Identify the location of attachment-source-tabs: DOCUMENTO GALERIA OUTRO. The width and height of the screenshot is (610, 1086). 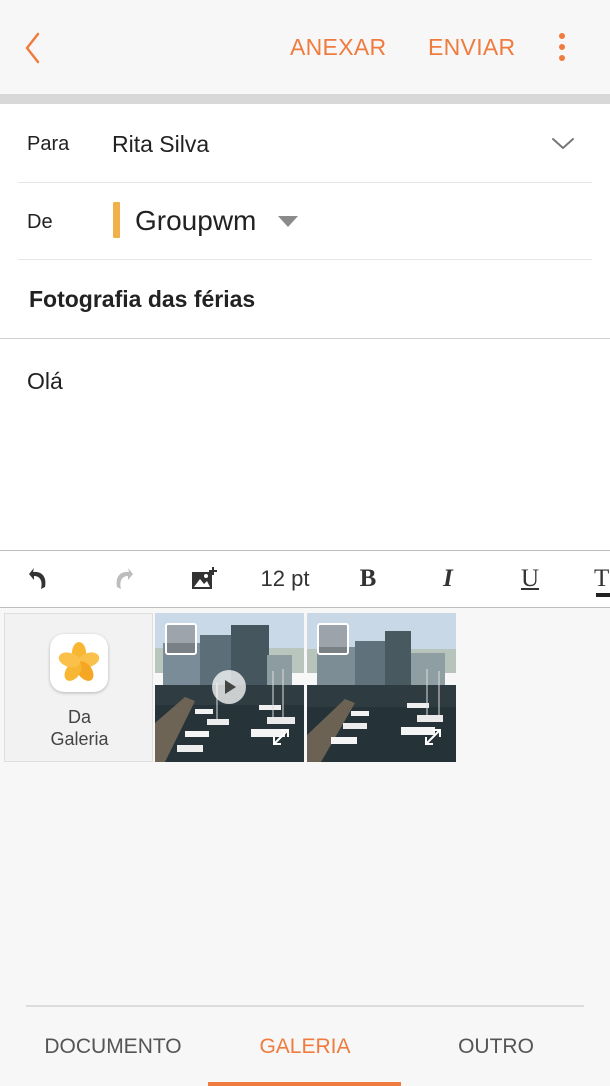
(305, 1045).